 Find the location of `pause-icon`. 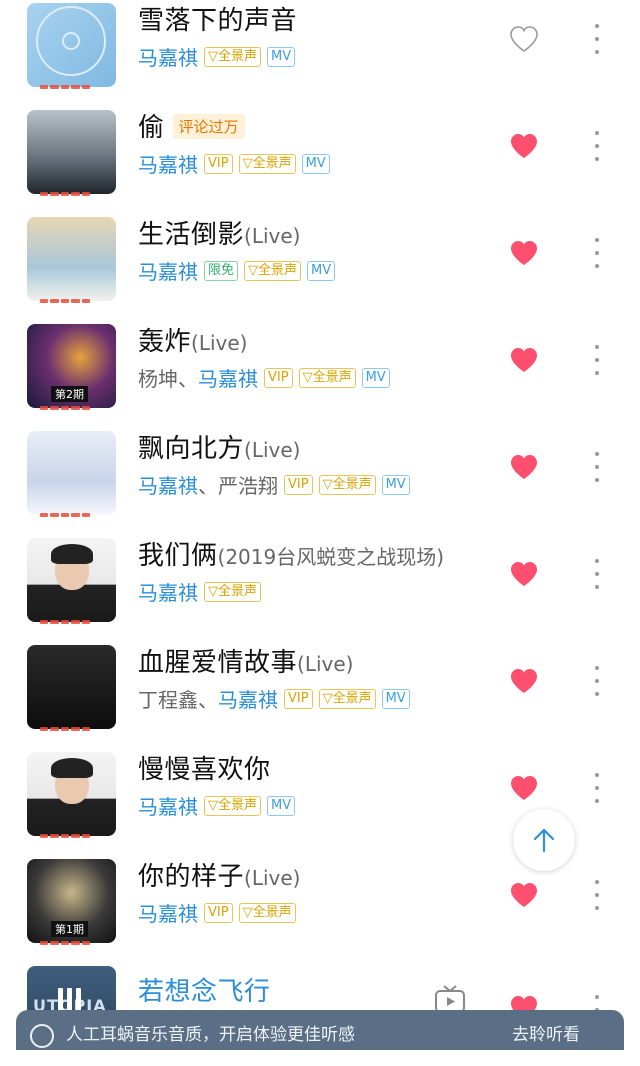

pause-icon is located at coordinates (73, 1000).